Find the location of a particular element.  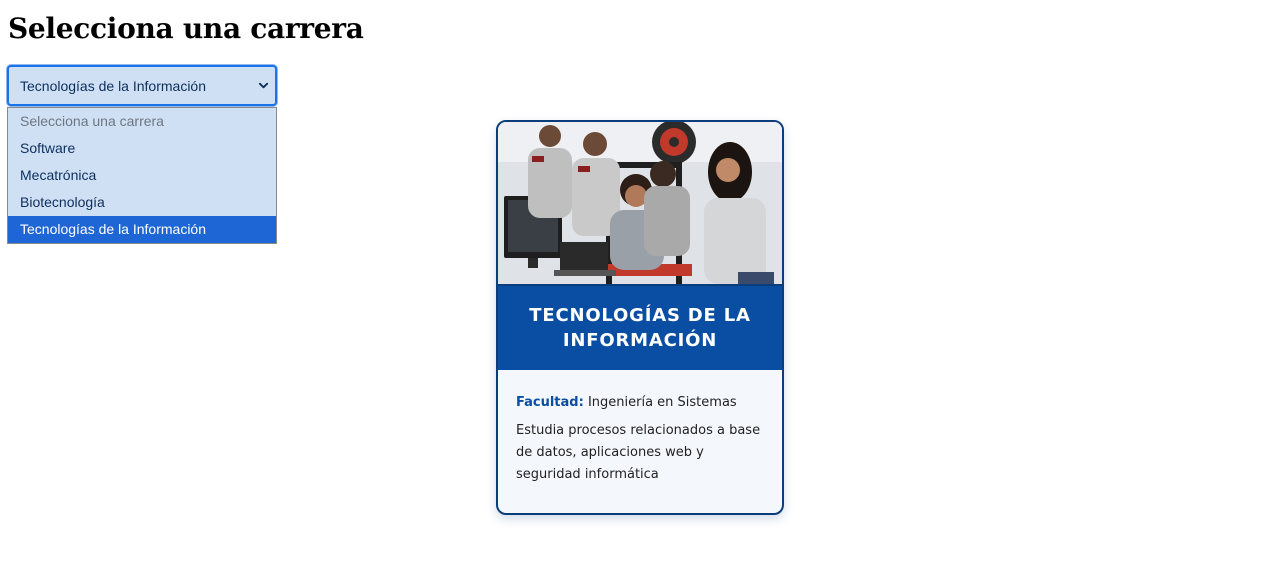

page-title: Selecciona una carrera is located at coordinates (186, 28).